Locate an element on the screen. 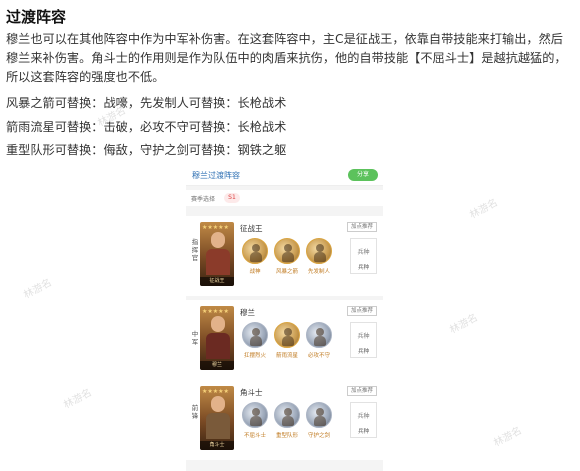 This screenshot has width=580, height=471. skill-name: 先发制人 is located at coordinates (318, 272).